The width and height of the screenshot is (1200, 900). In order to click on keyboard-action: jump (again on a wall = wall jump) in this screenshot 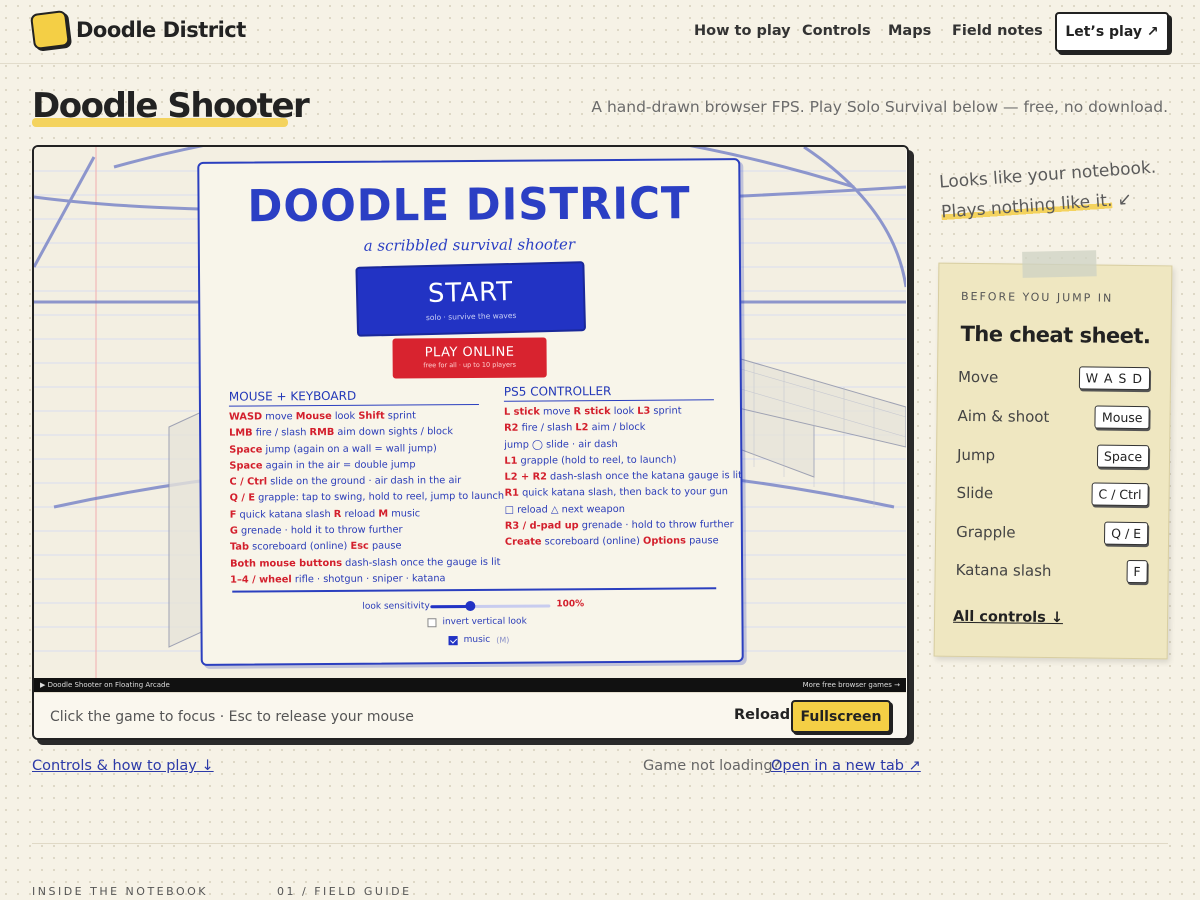, I will do `click(349, 449)`.